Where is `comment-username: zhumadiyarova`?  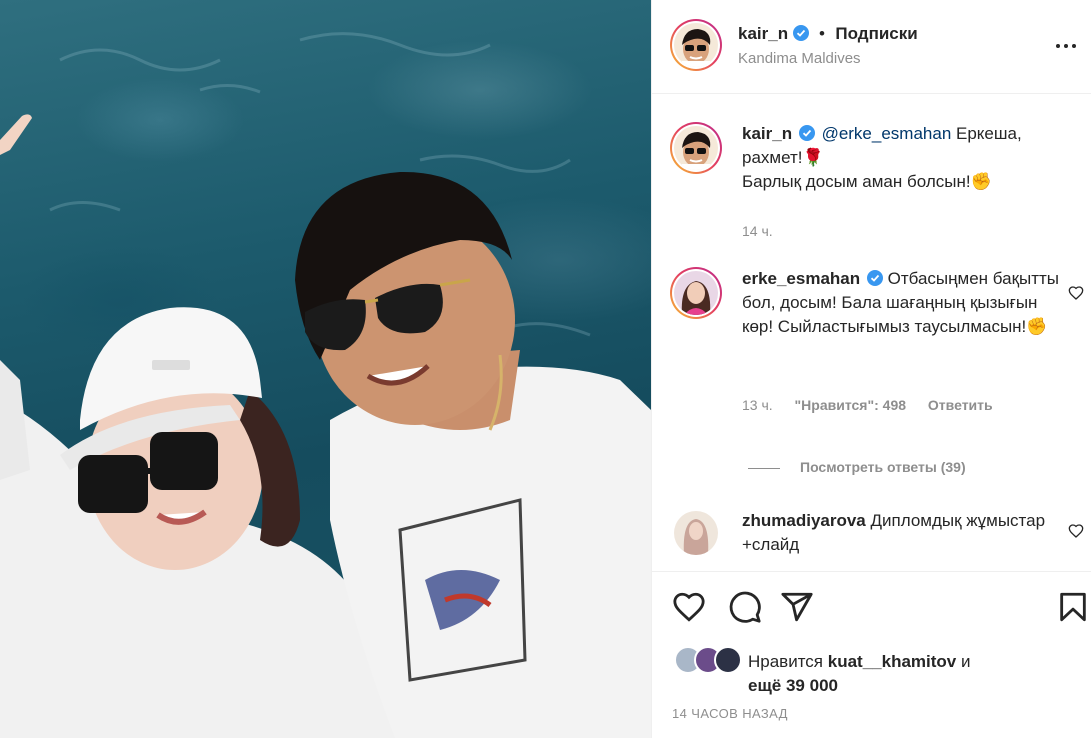
comment-username: zhumadiyarova is located at coordinates (804, 520).